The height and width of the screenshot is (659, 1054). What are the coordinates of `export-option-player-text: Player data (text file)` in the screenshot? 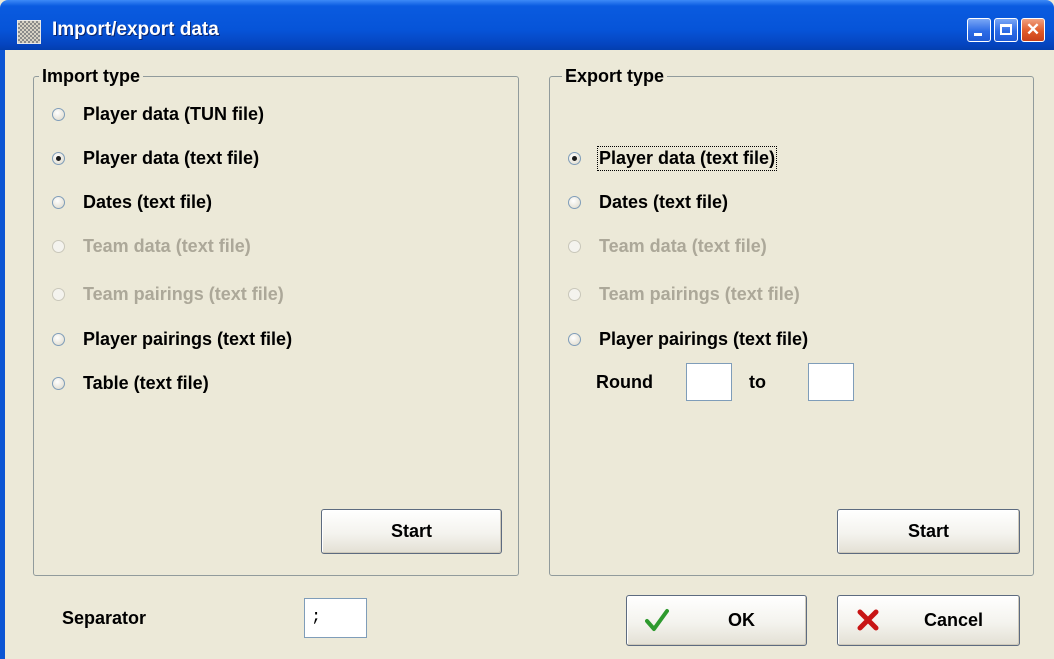 It's located at (673, 158).